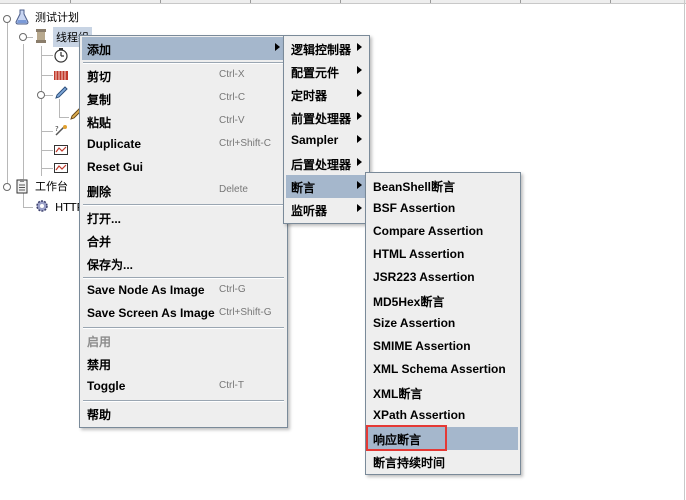 The height and width of the screenshot is (500, 686). What do you see at coordinates (41, 36) in the screenshot?
I see `spool-icon` at bounding box center [41, 36].